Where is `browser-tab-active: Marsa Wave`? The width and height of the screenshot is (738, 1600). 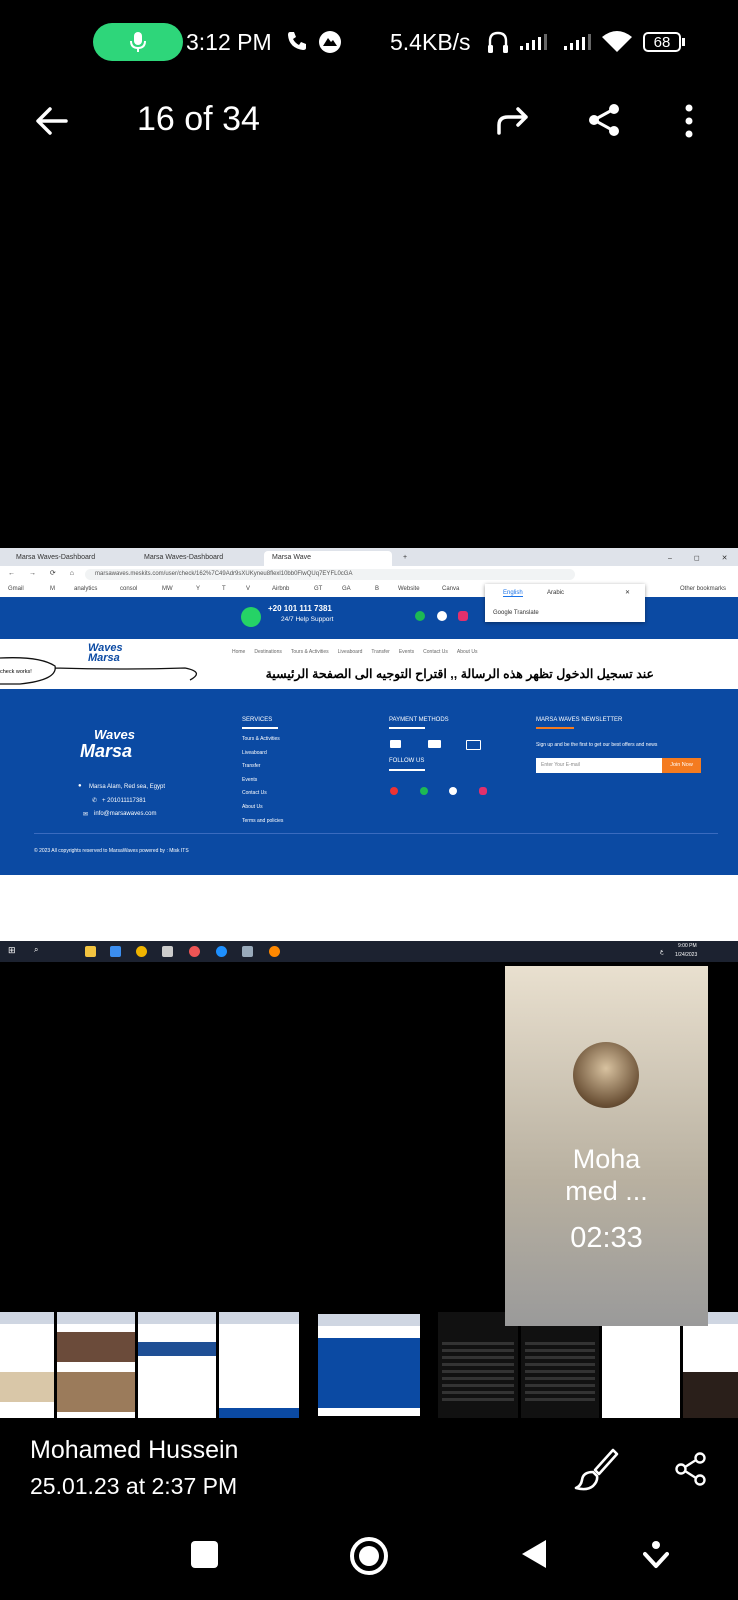
browser-tab-active: Marsa Wave is located at coordinates (328, 558).